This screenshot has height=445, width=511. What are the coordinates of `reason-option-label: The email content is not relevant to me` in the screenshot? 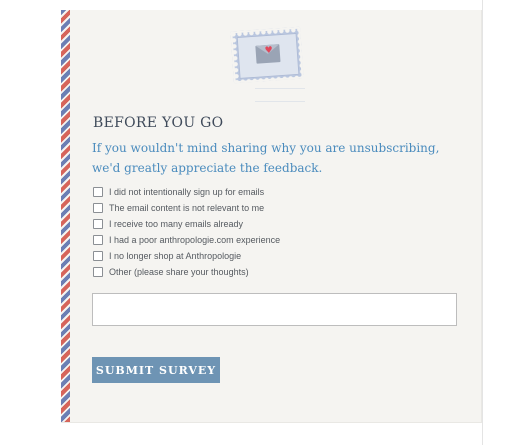 It's located at (186, 208).